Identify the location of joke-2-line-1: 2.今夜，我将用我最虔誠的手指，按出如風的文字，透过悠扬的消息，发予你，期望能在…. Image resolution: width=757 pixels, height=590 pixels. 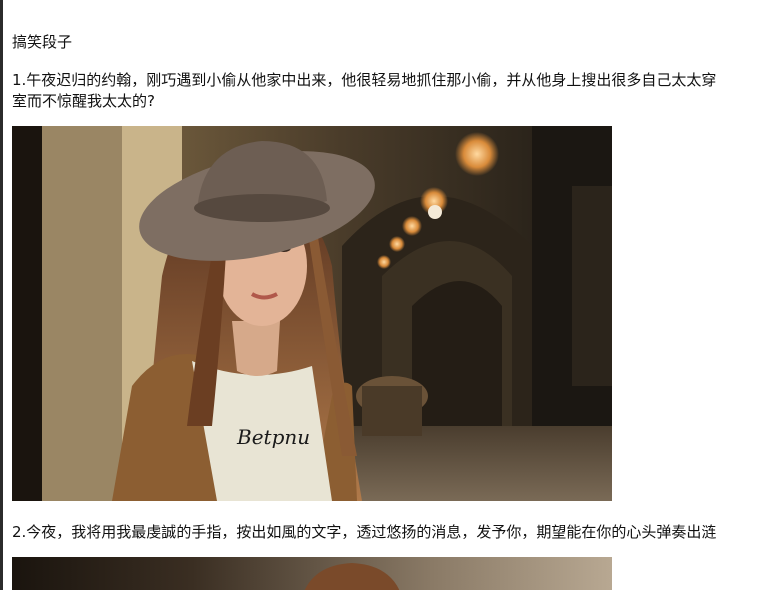
(364, 532).